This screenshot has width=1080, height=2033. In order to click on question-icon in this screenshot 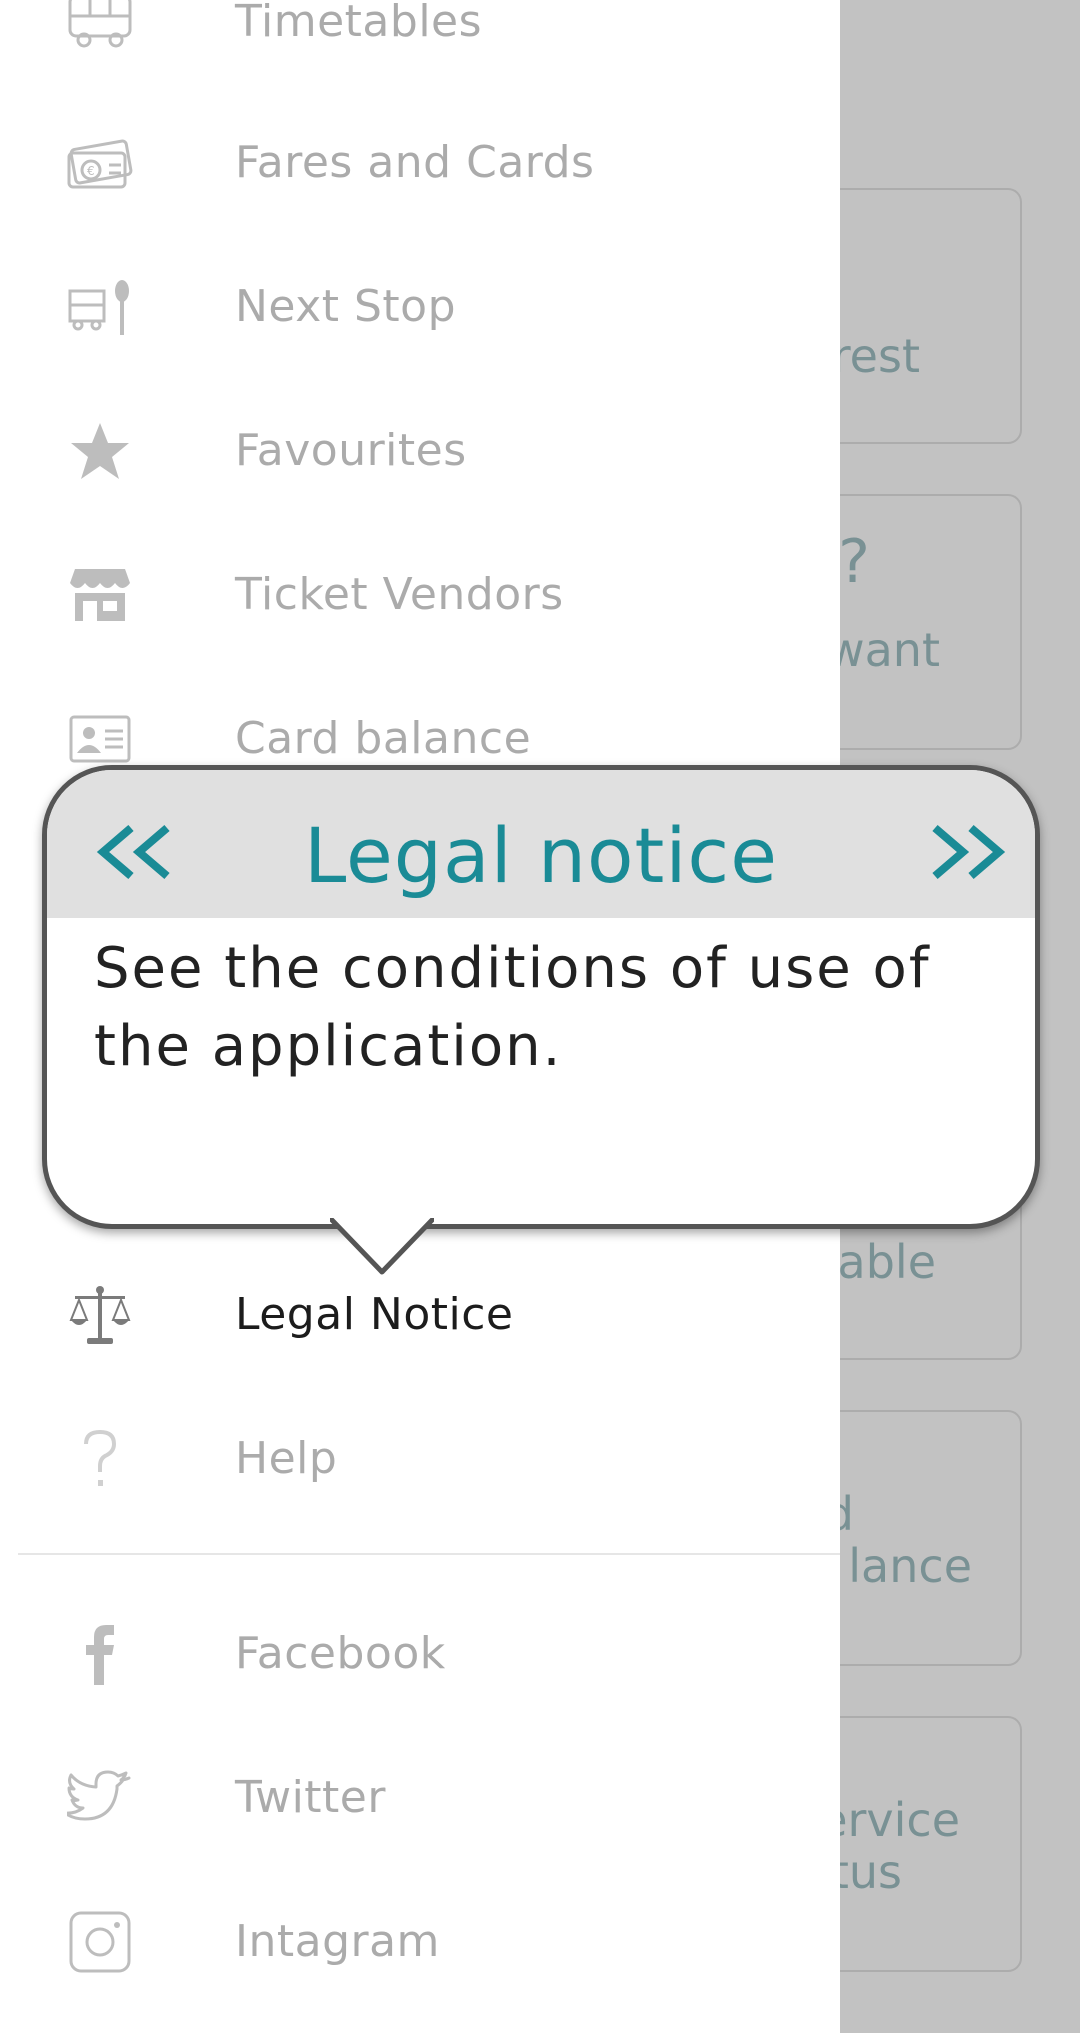, I will do `click(100, 1459)`.